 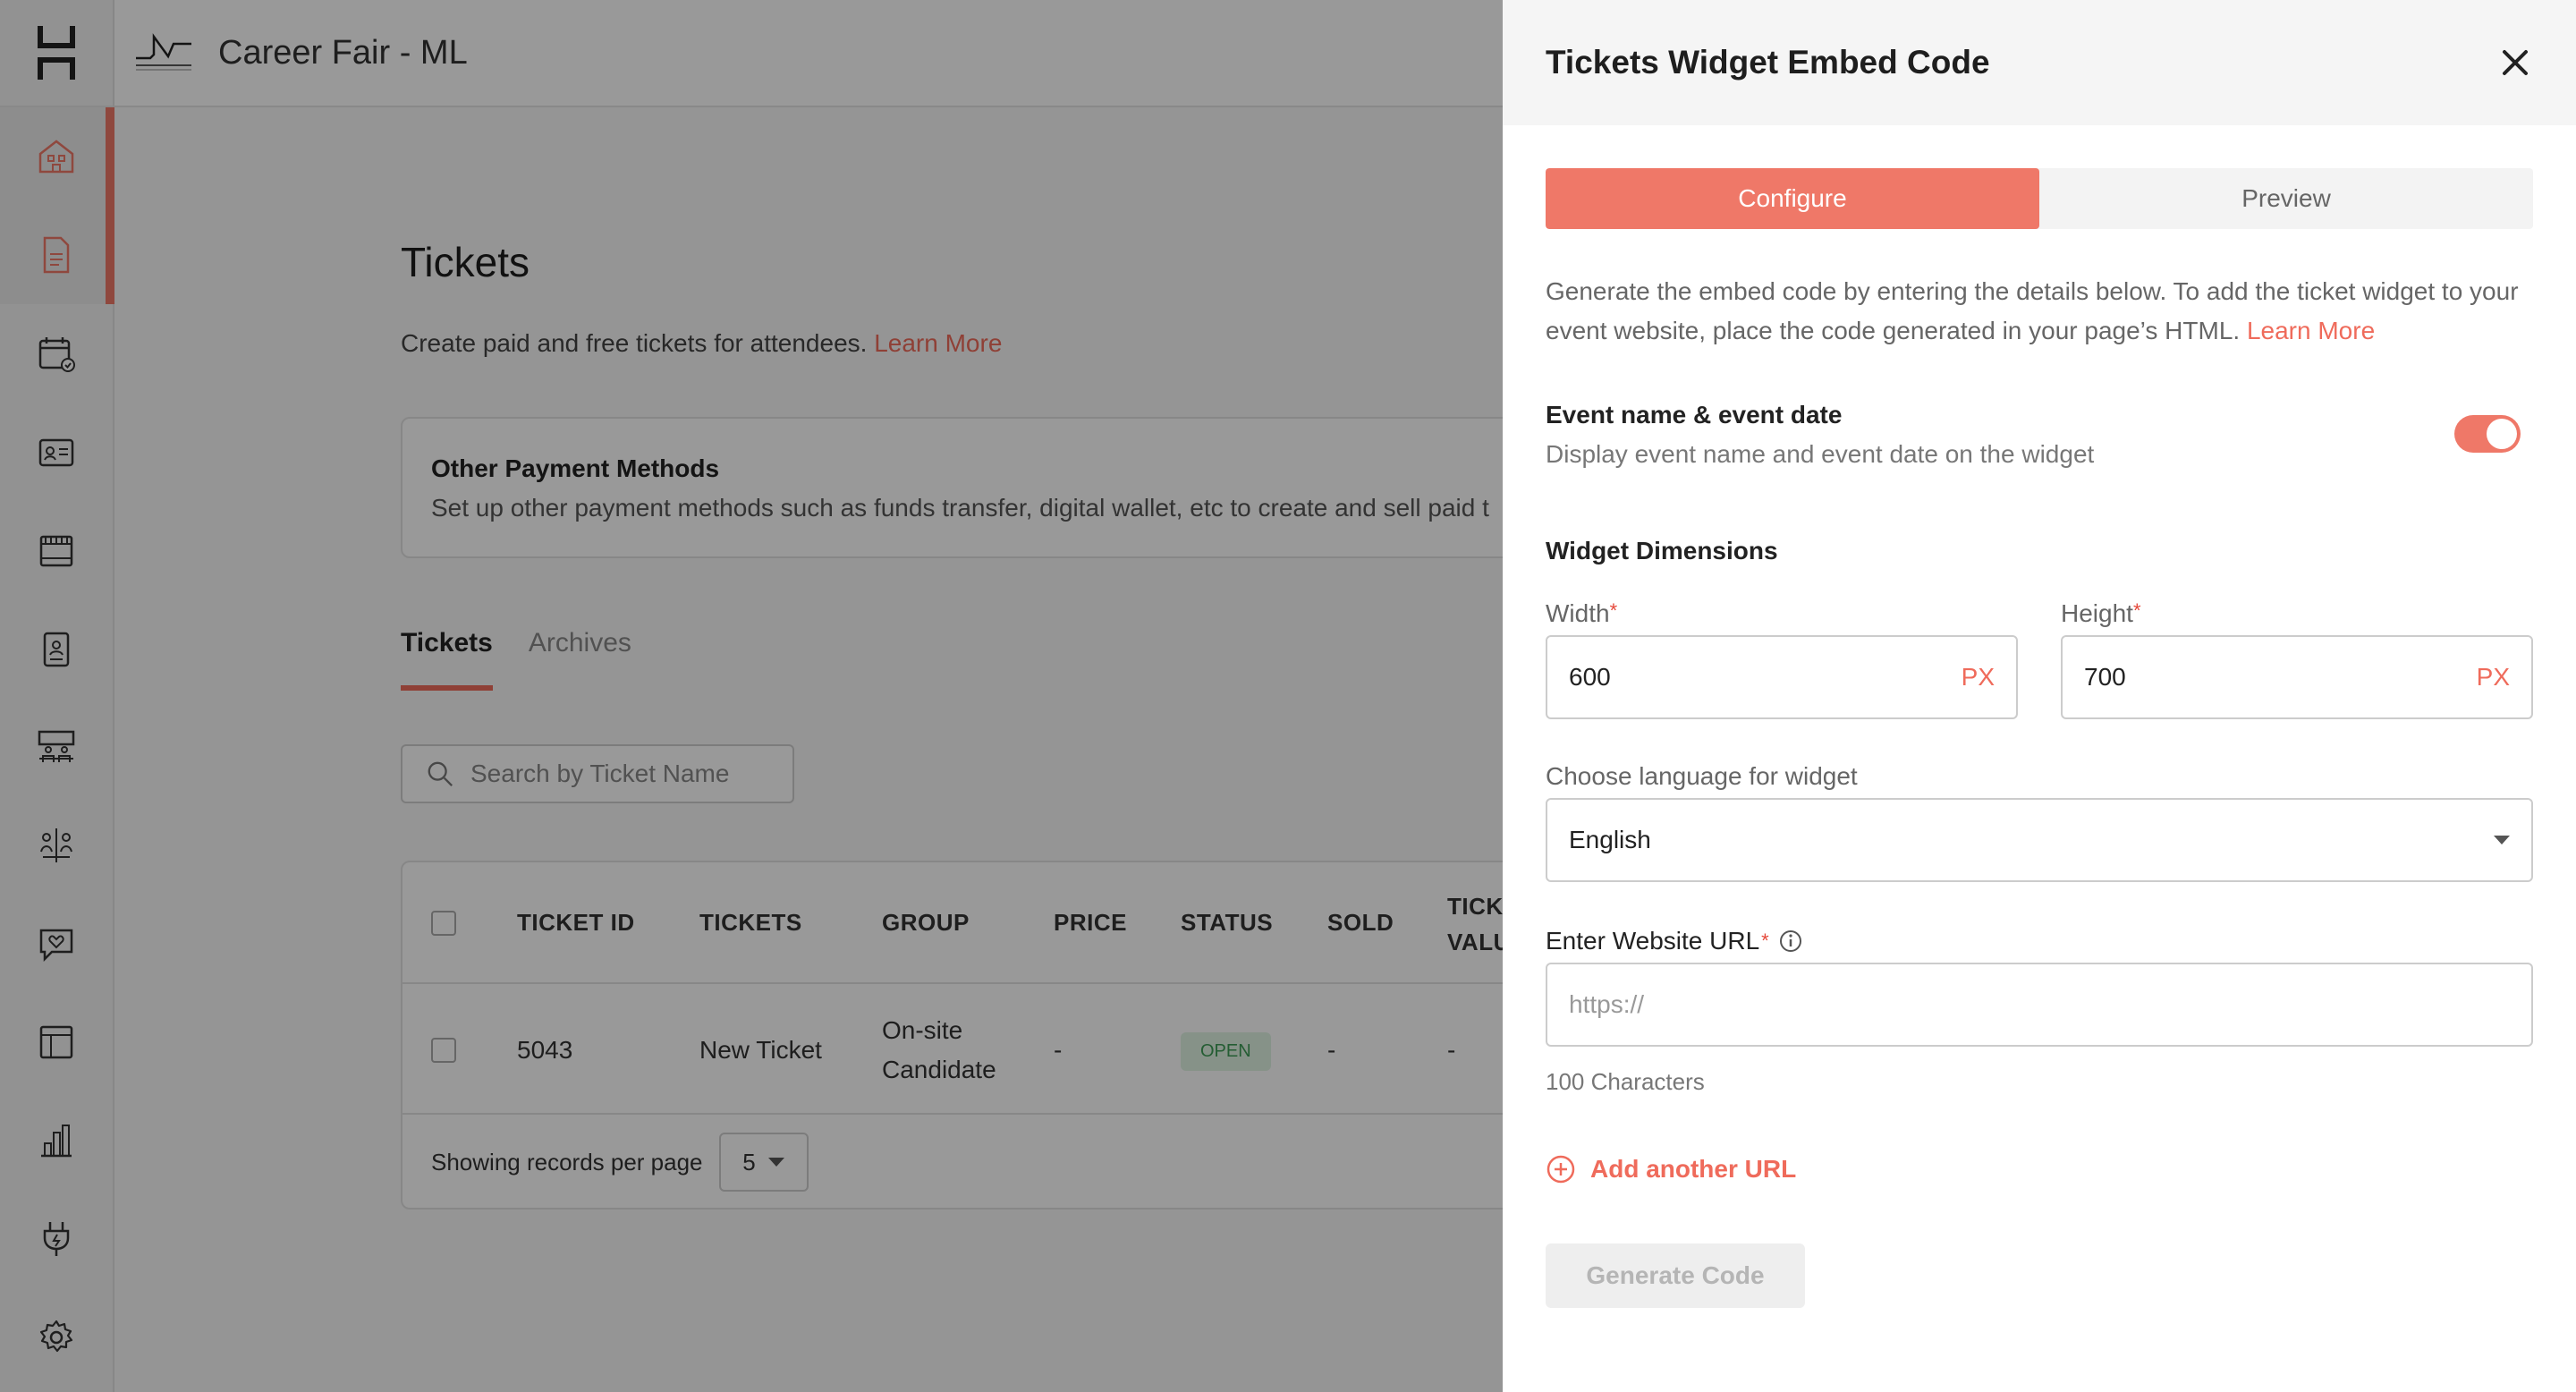 What do you see at coordinates (1675, 1275) in the screenshot?
I see `generate-code-button: Generate Code` at bounding box center [1675, 1275].